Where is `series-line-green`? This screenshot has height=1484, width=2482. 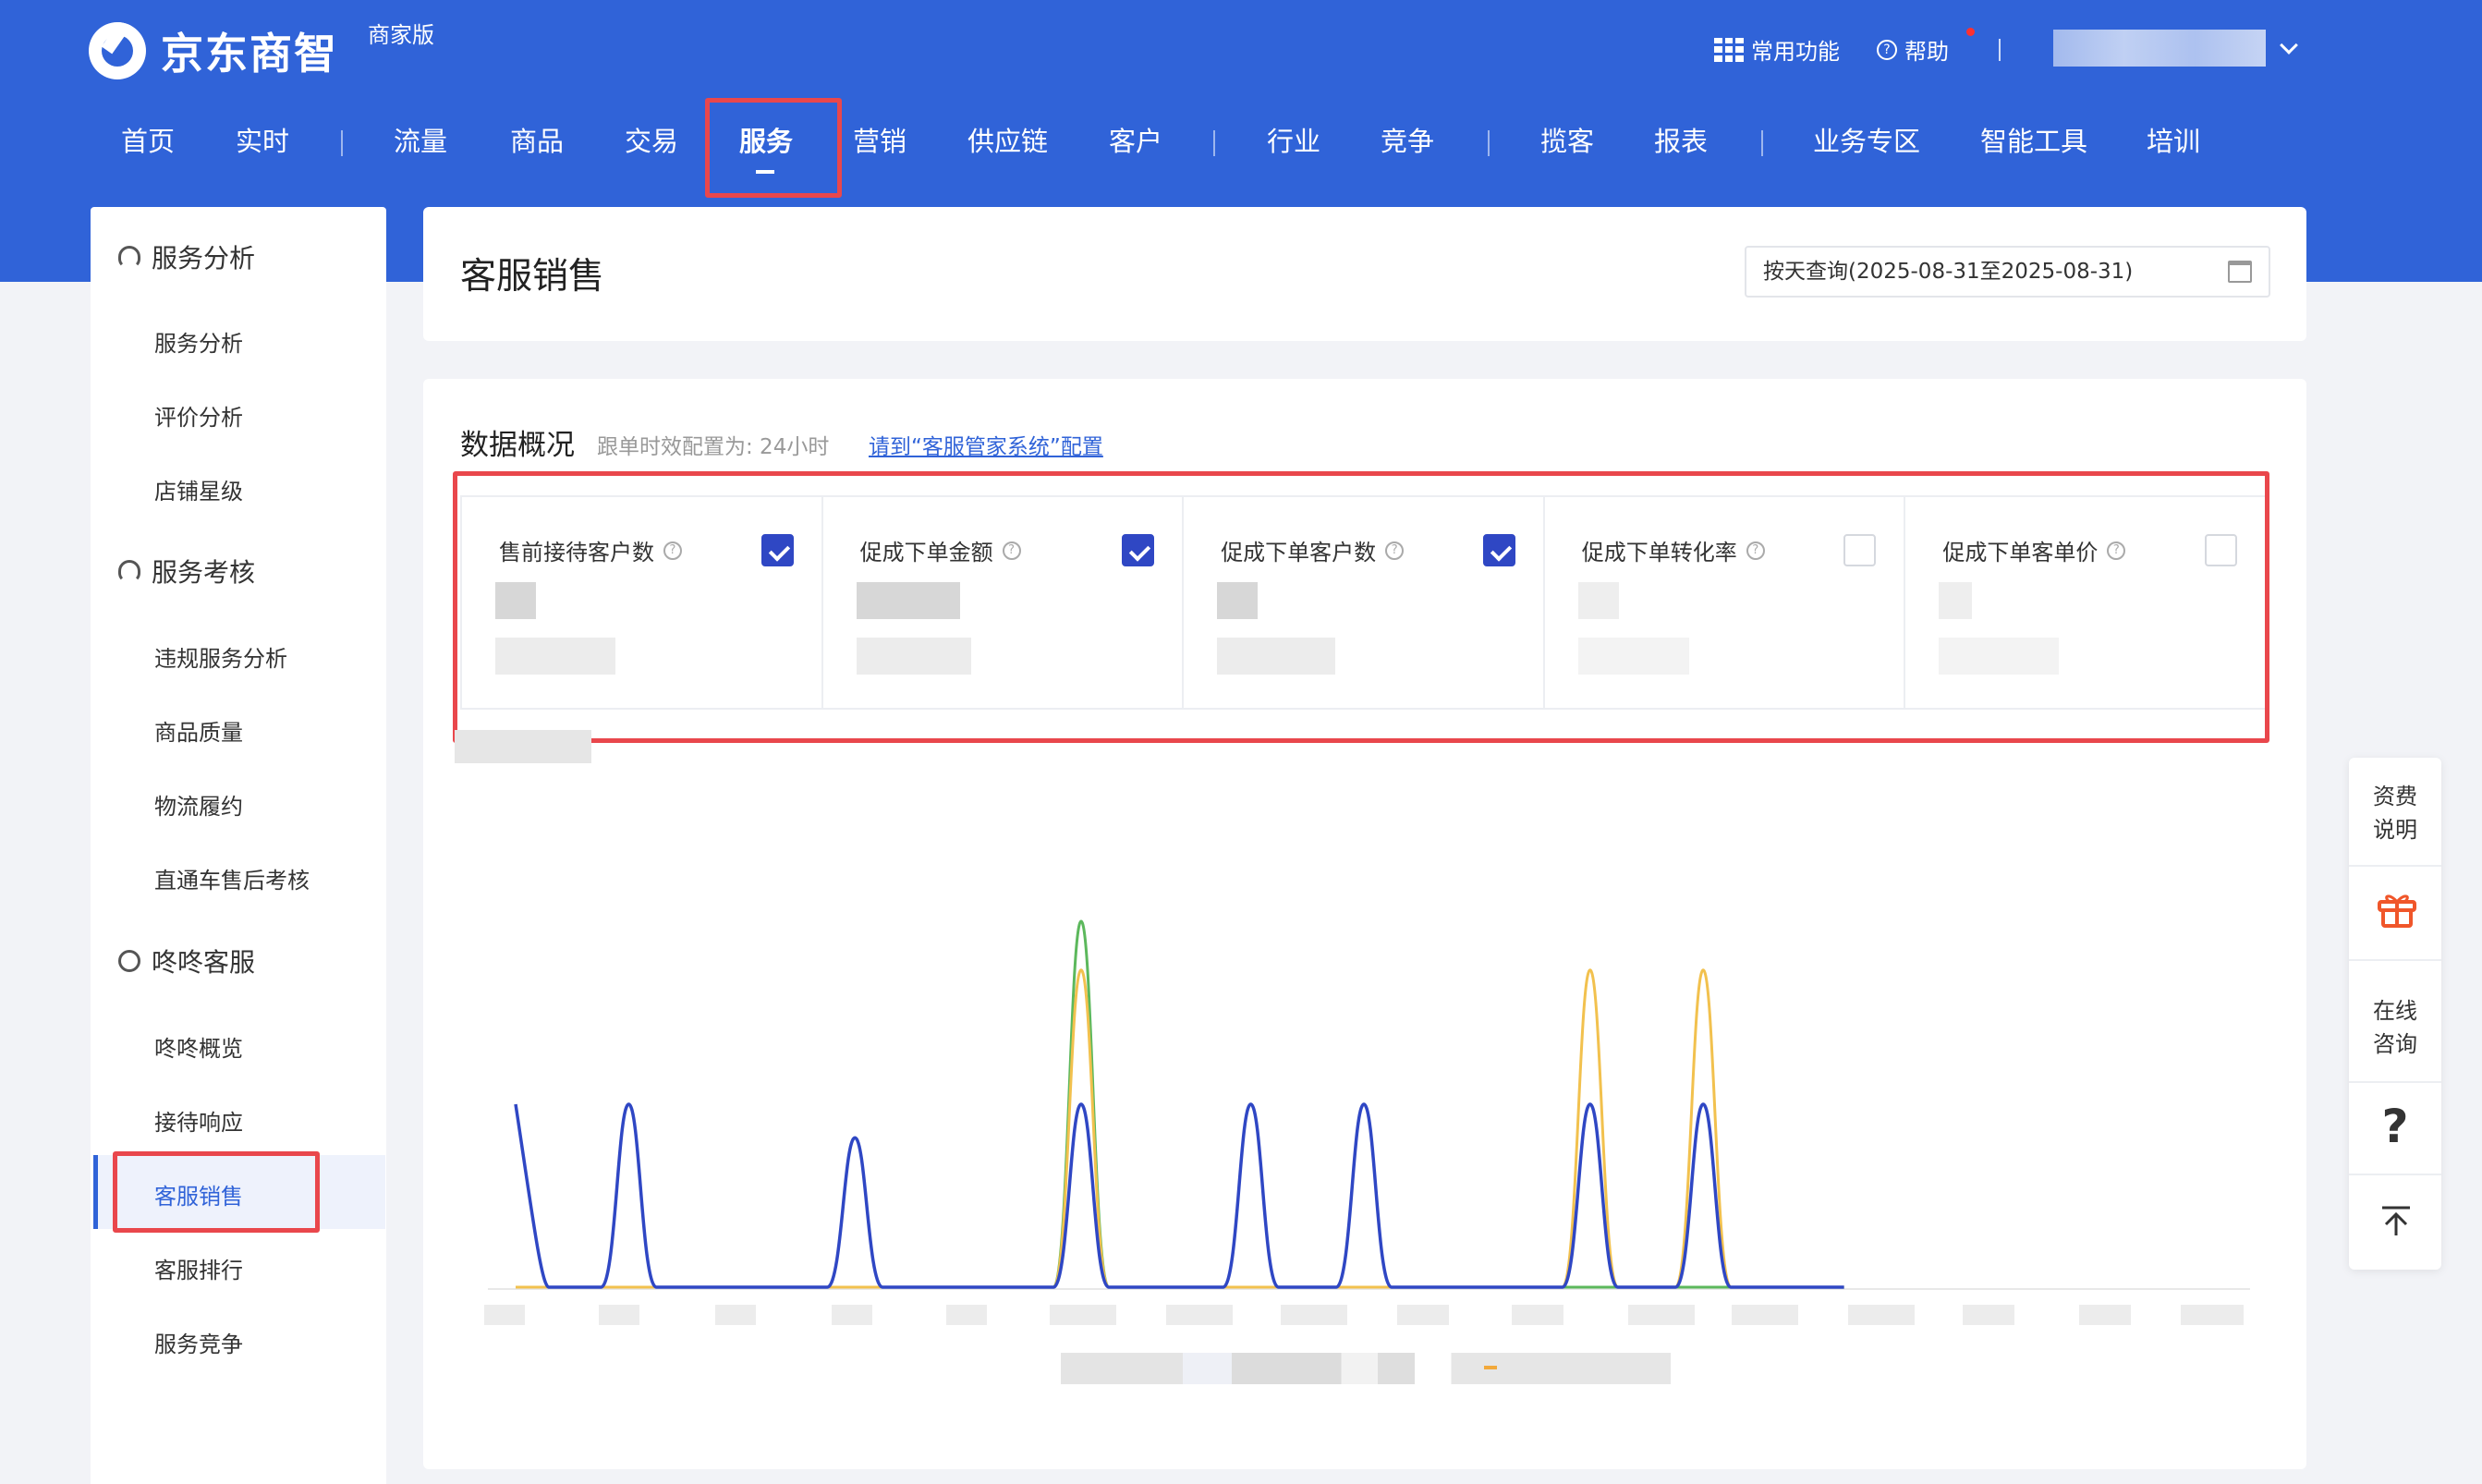 series-line-green is located at coordinates (1180, 1104).